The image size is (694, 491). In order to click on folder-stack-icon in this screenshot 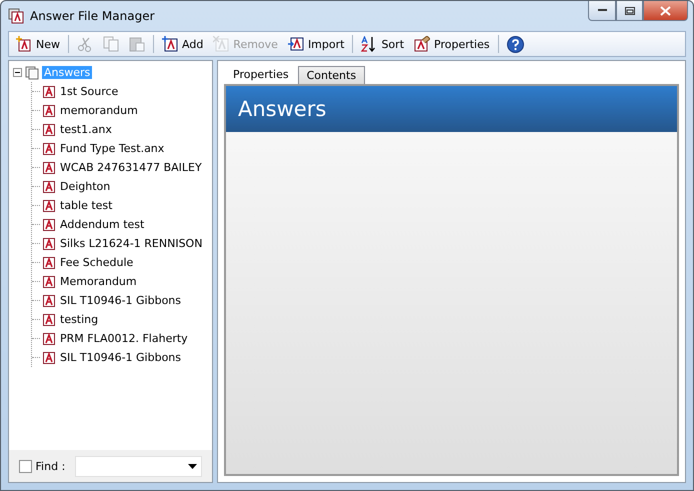, I will do `click(32, 73)`.